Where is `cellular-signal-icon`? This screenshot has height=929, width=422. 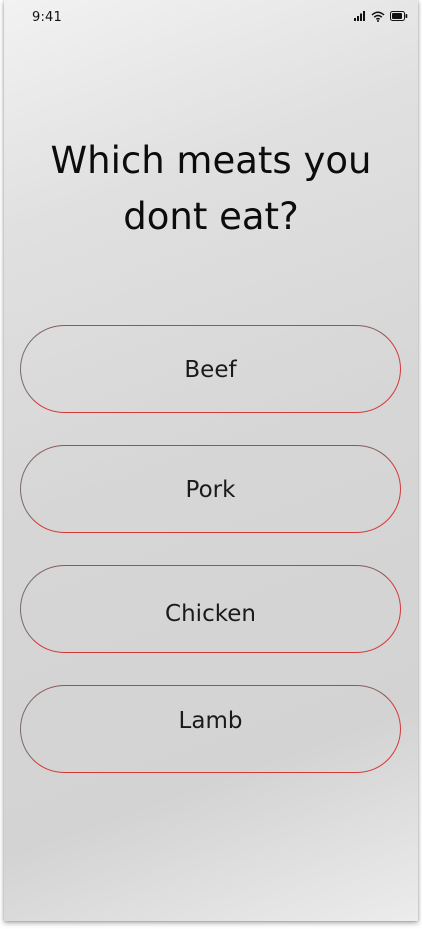
cellular-signal-icon is located at coordinates (360, 16).